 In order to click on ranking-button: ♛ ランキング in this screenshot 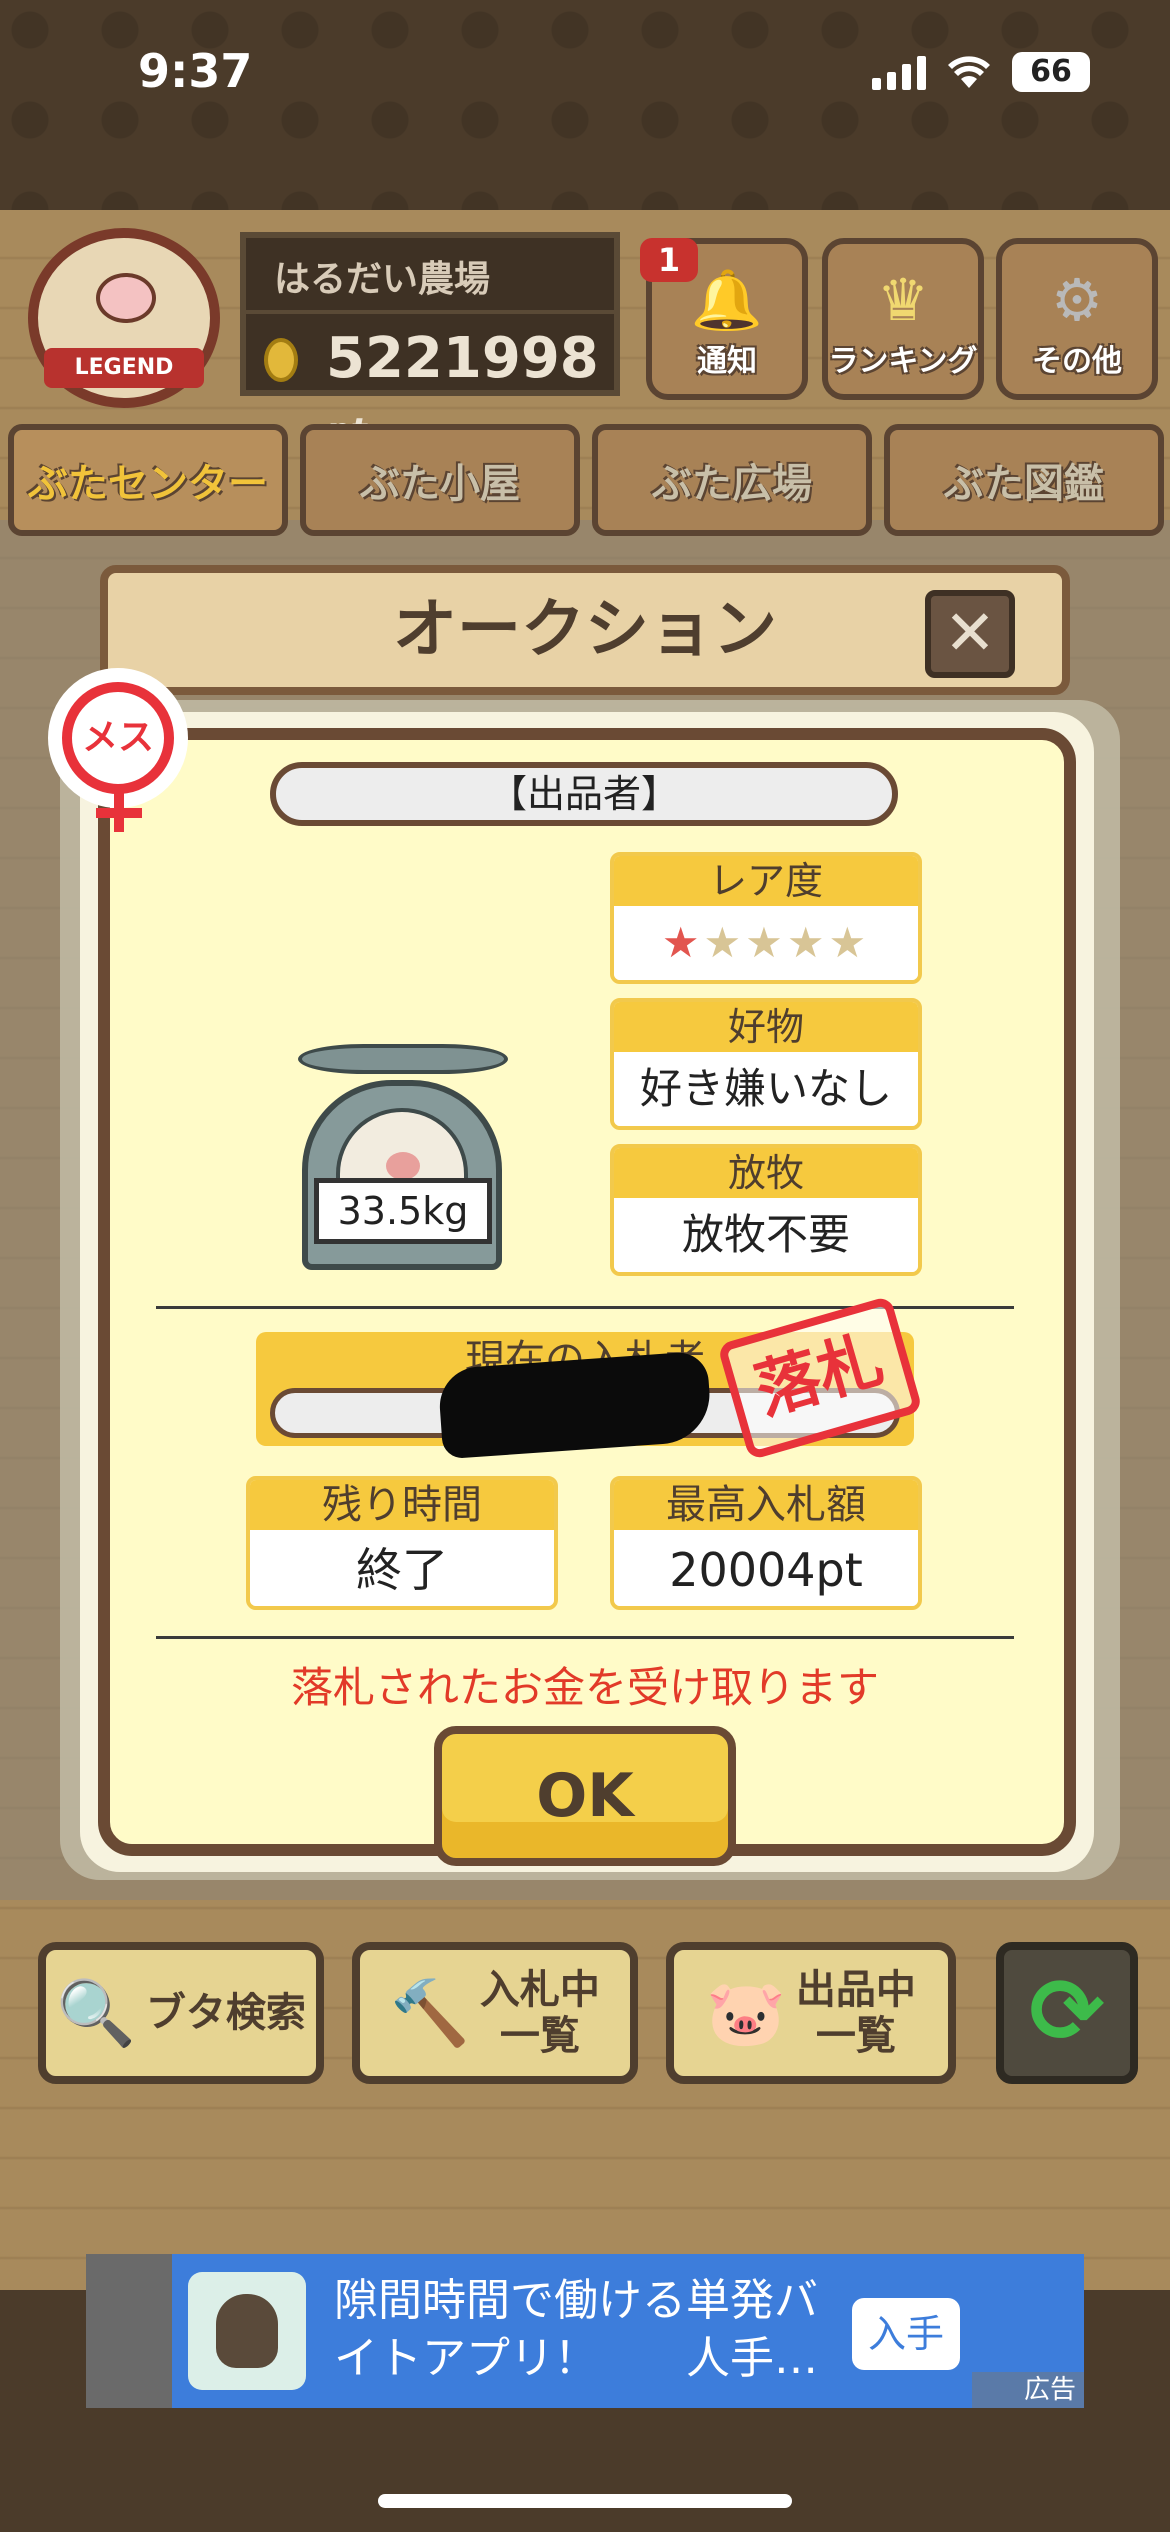, I will do `click(903, 319)`.